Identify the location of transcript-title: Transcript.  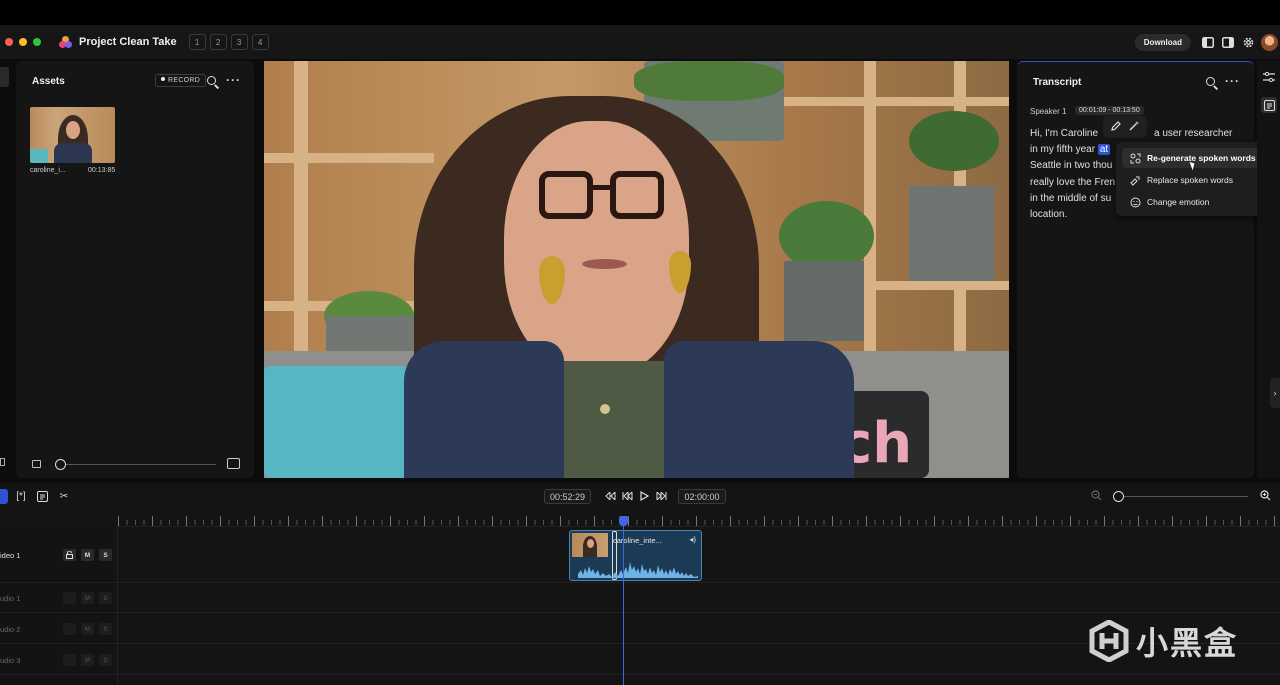
(1057, 82).